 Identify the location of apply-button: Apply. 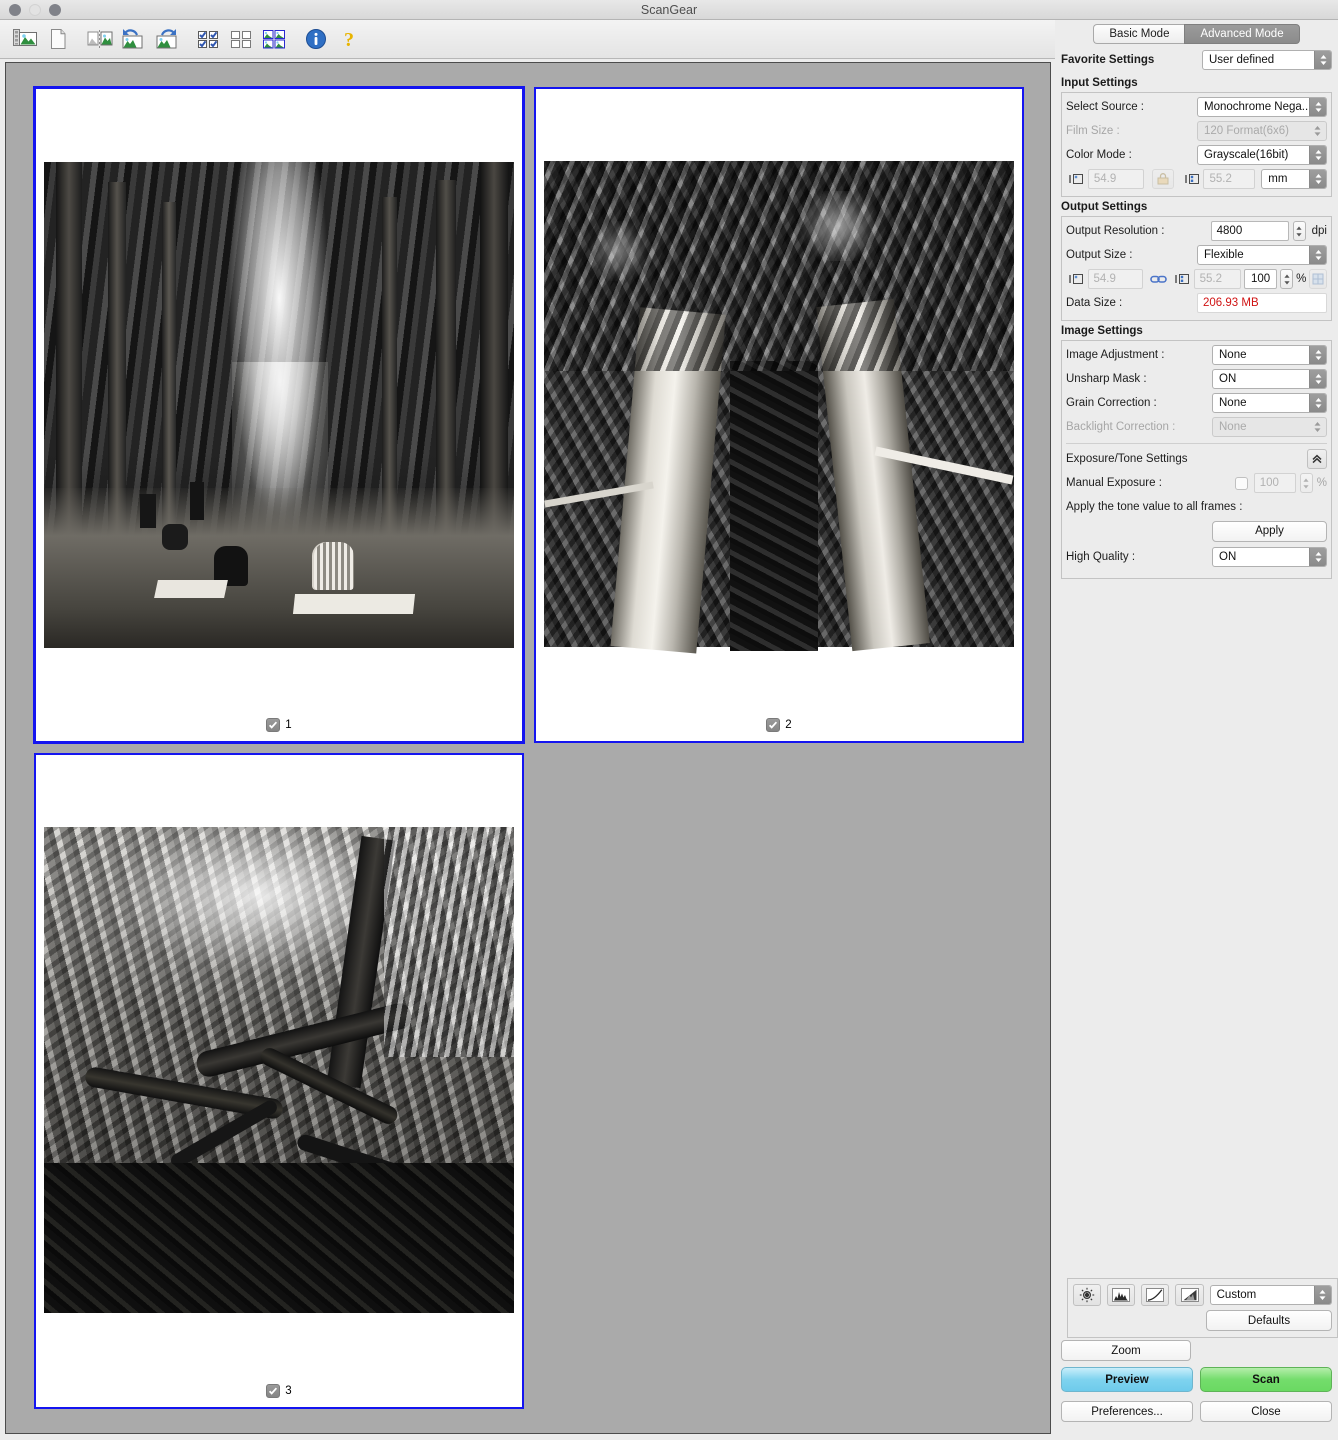
(1269, 531).